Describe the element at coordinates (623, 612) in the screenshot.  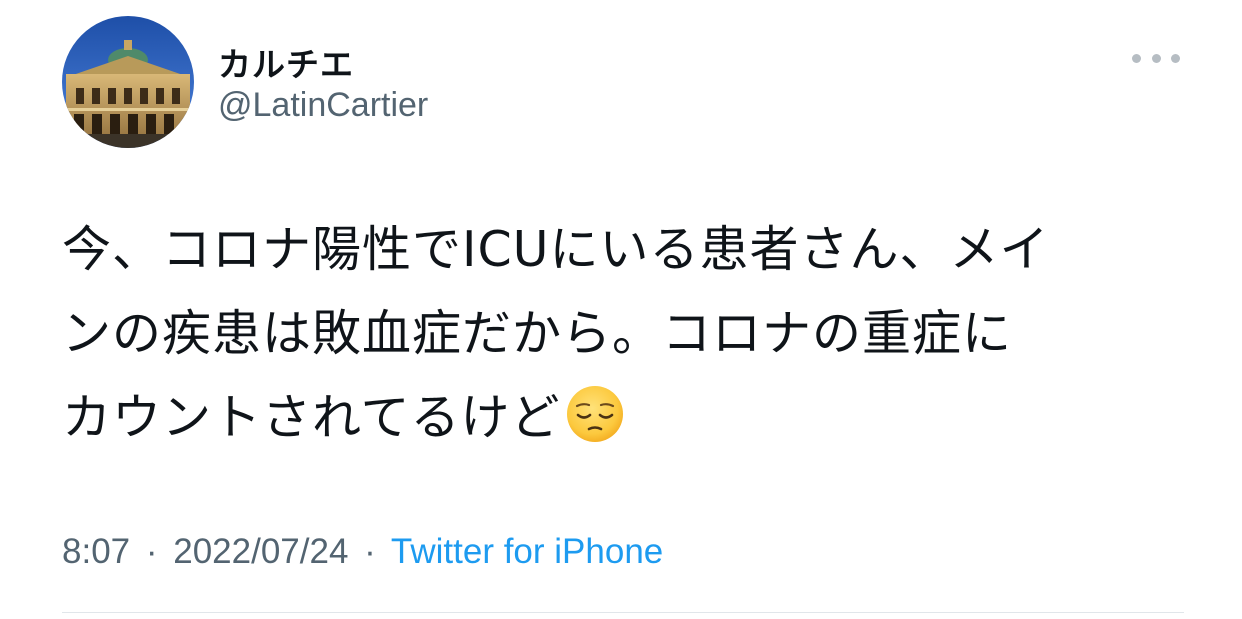
I see `divider` at that location.